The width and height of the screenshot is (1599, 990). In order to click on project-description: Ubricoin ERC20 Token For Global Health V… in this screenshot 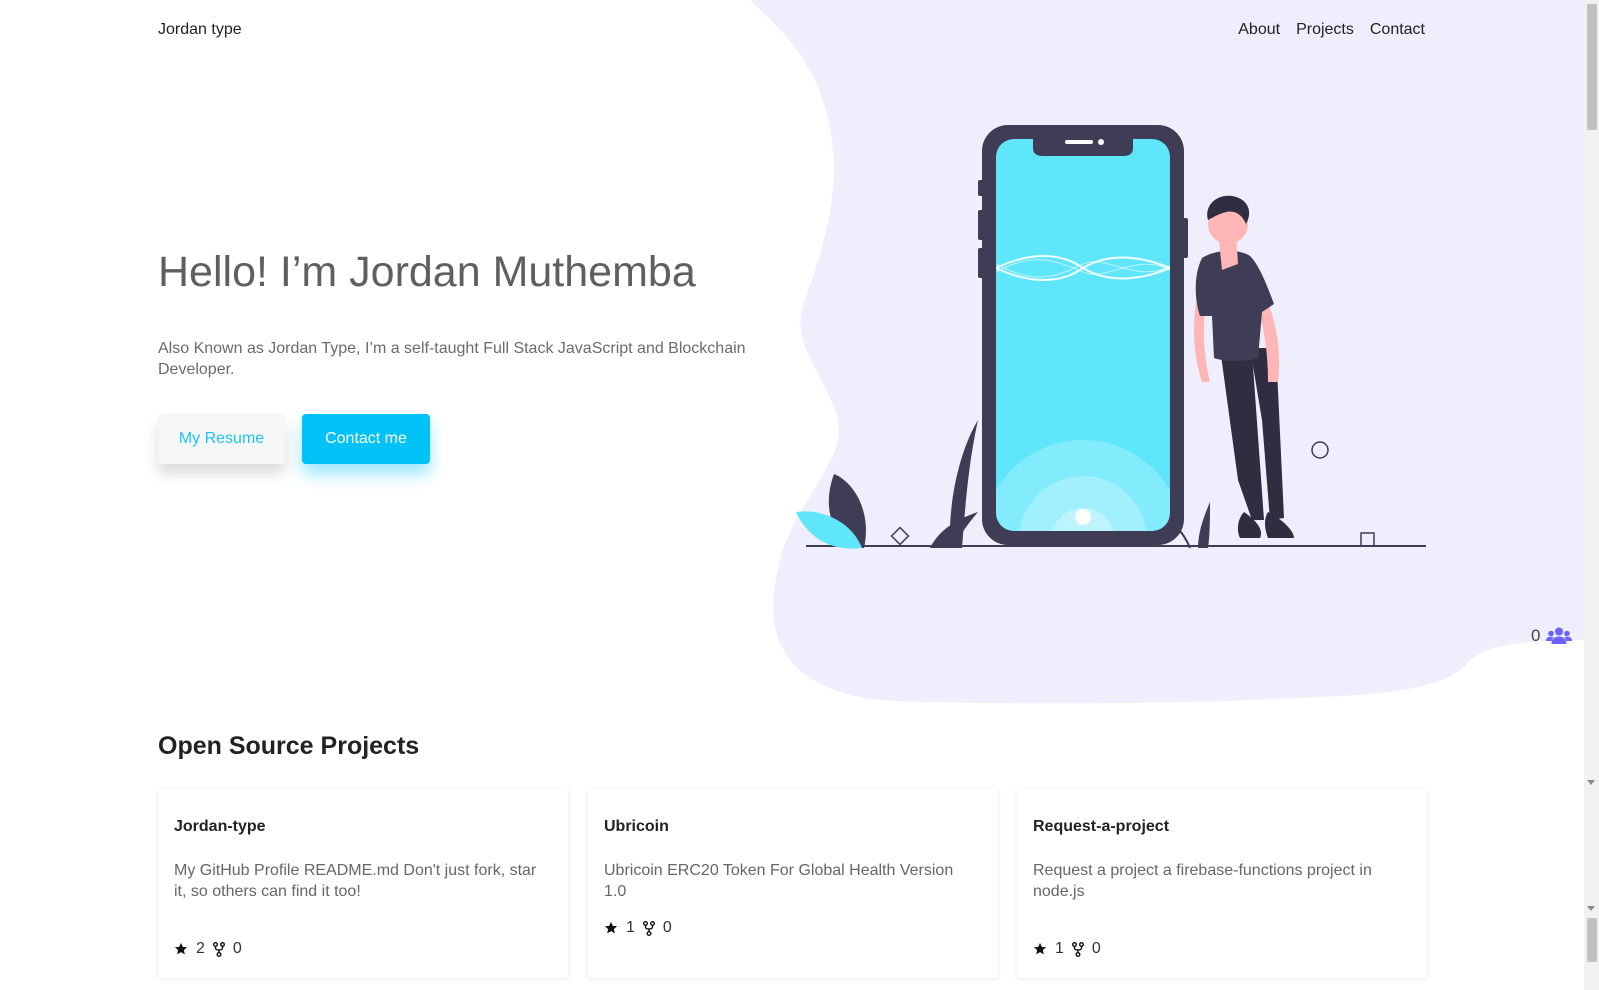, I will do `click(779, 881)`.